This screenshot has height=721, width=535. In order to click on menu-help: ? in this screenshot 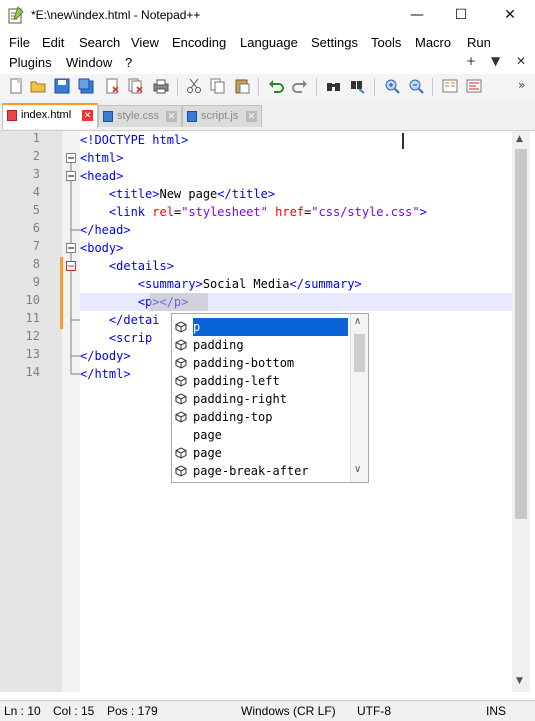, I will do `click(128, 62)`.